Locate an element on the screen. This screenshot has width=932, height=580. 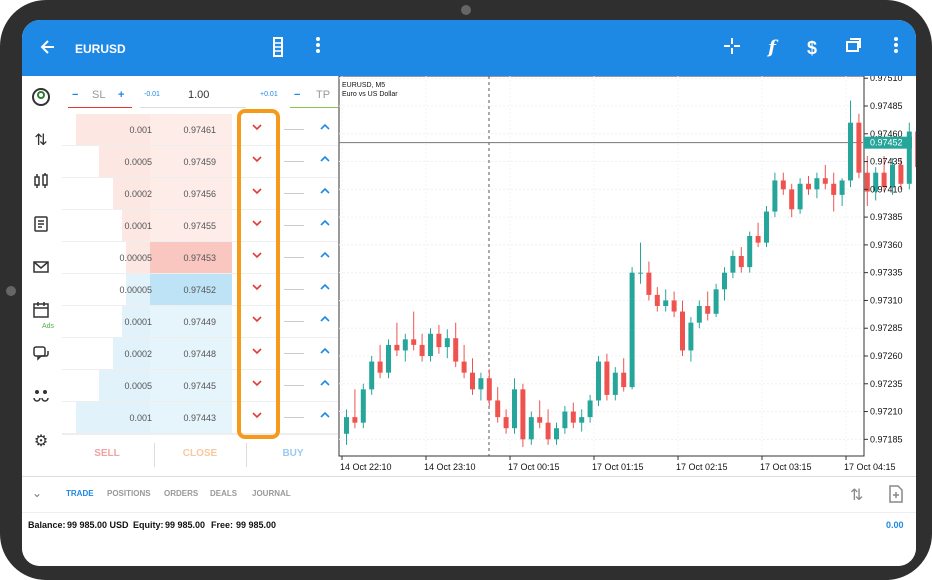
row-volume: 0.001 is located at coordinates (140, 130).